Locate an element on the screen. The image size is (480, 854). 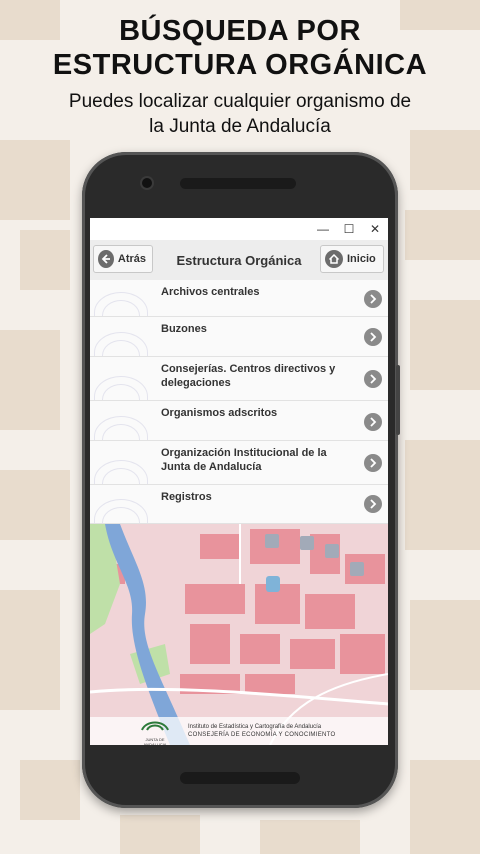
junta-logo: JUNTA DE ANDALUCIA is located at coordinates (155, 731).